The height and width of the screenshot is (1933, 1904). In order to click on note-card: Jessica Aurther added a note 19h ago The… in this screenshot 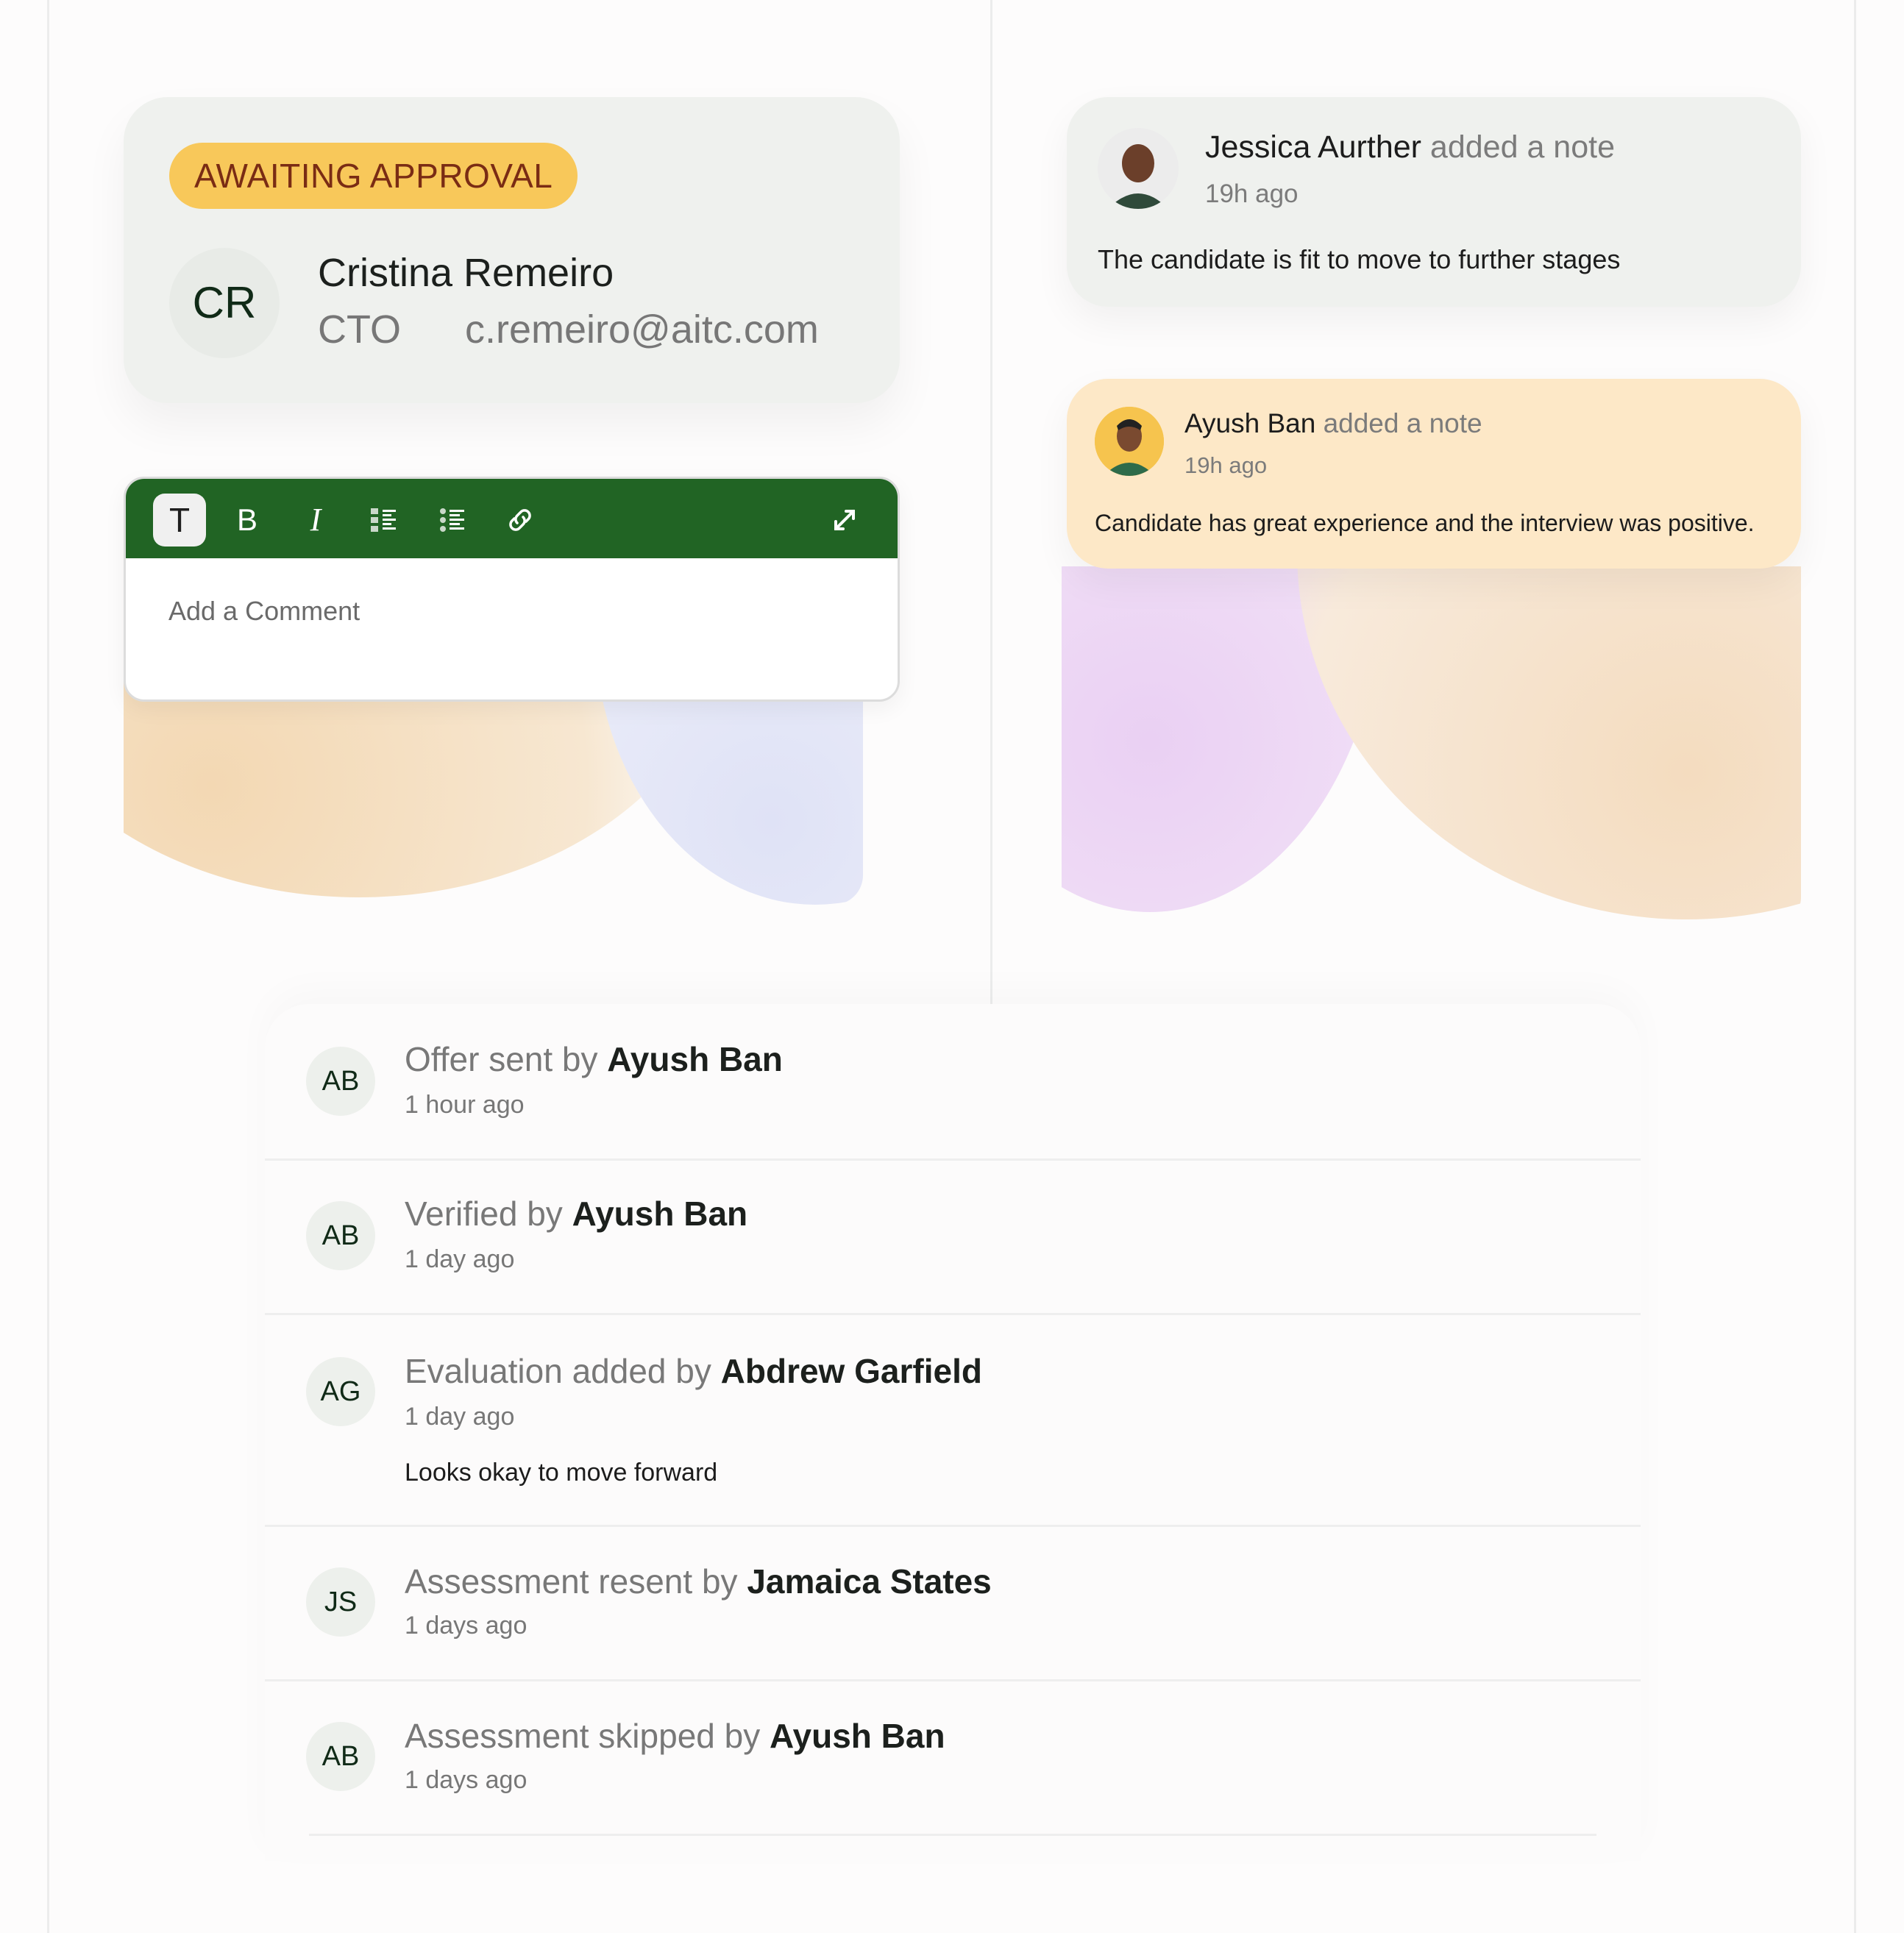, I will do `click(1434, 202)`.